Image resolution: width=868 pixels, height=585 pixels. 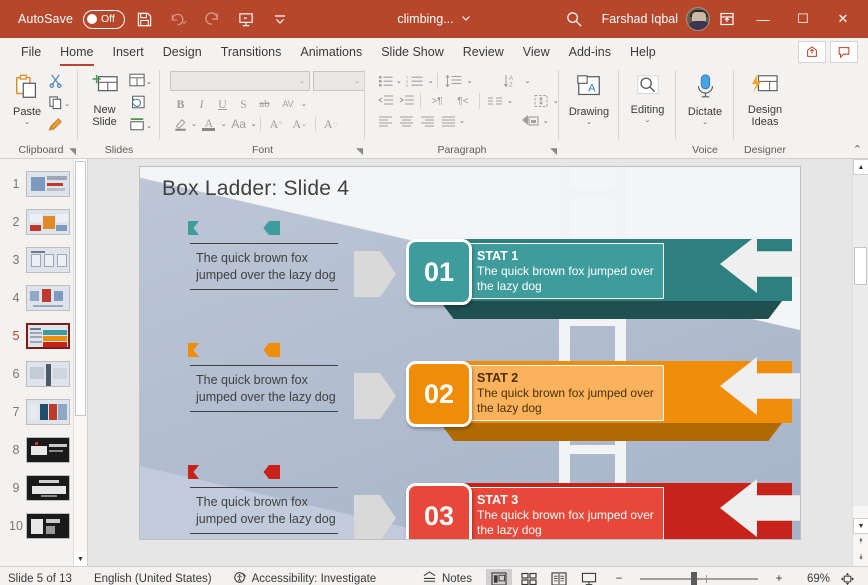 What do you see at coordinates (104, 99) in the screenshot?
I see `new-slide-button: New Slide` at bounding box center [104, 99].